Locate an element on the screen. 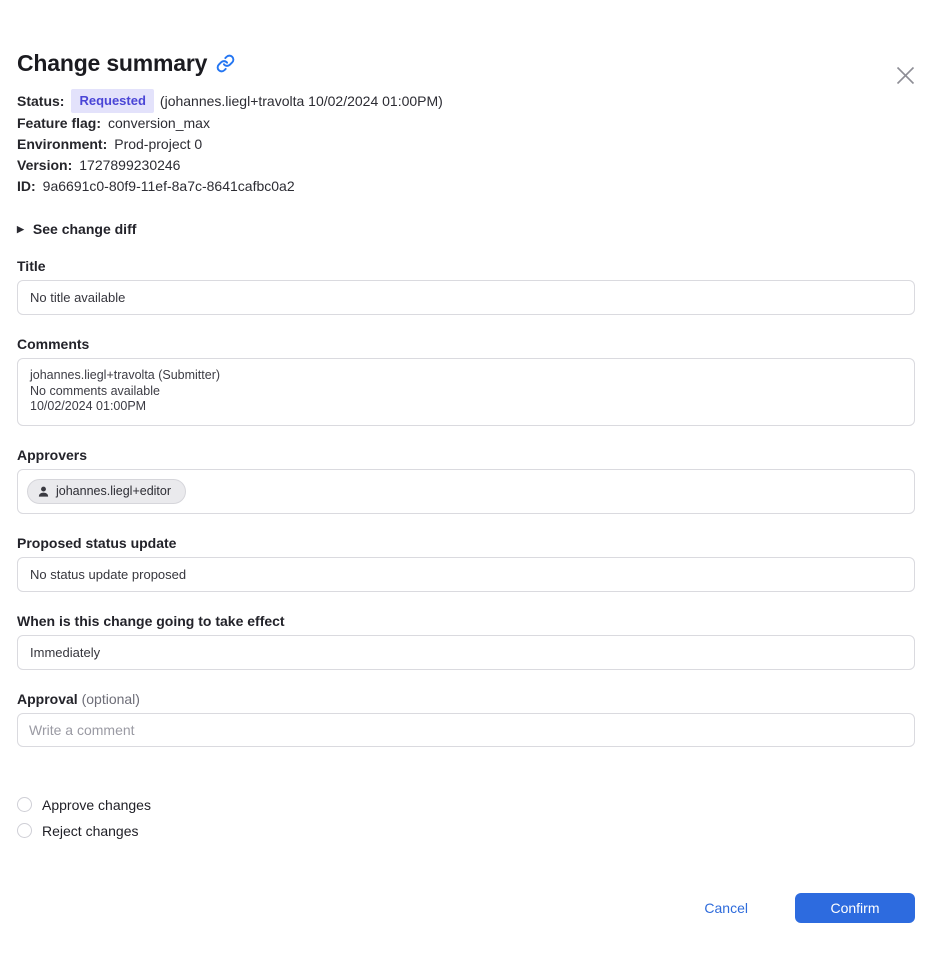 The image size is (929, 956). approver-chip-label: johannes.liegl+editor is located at coordinates (114, 491).